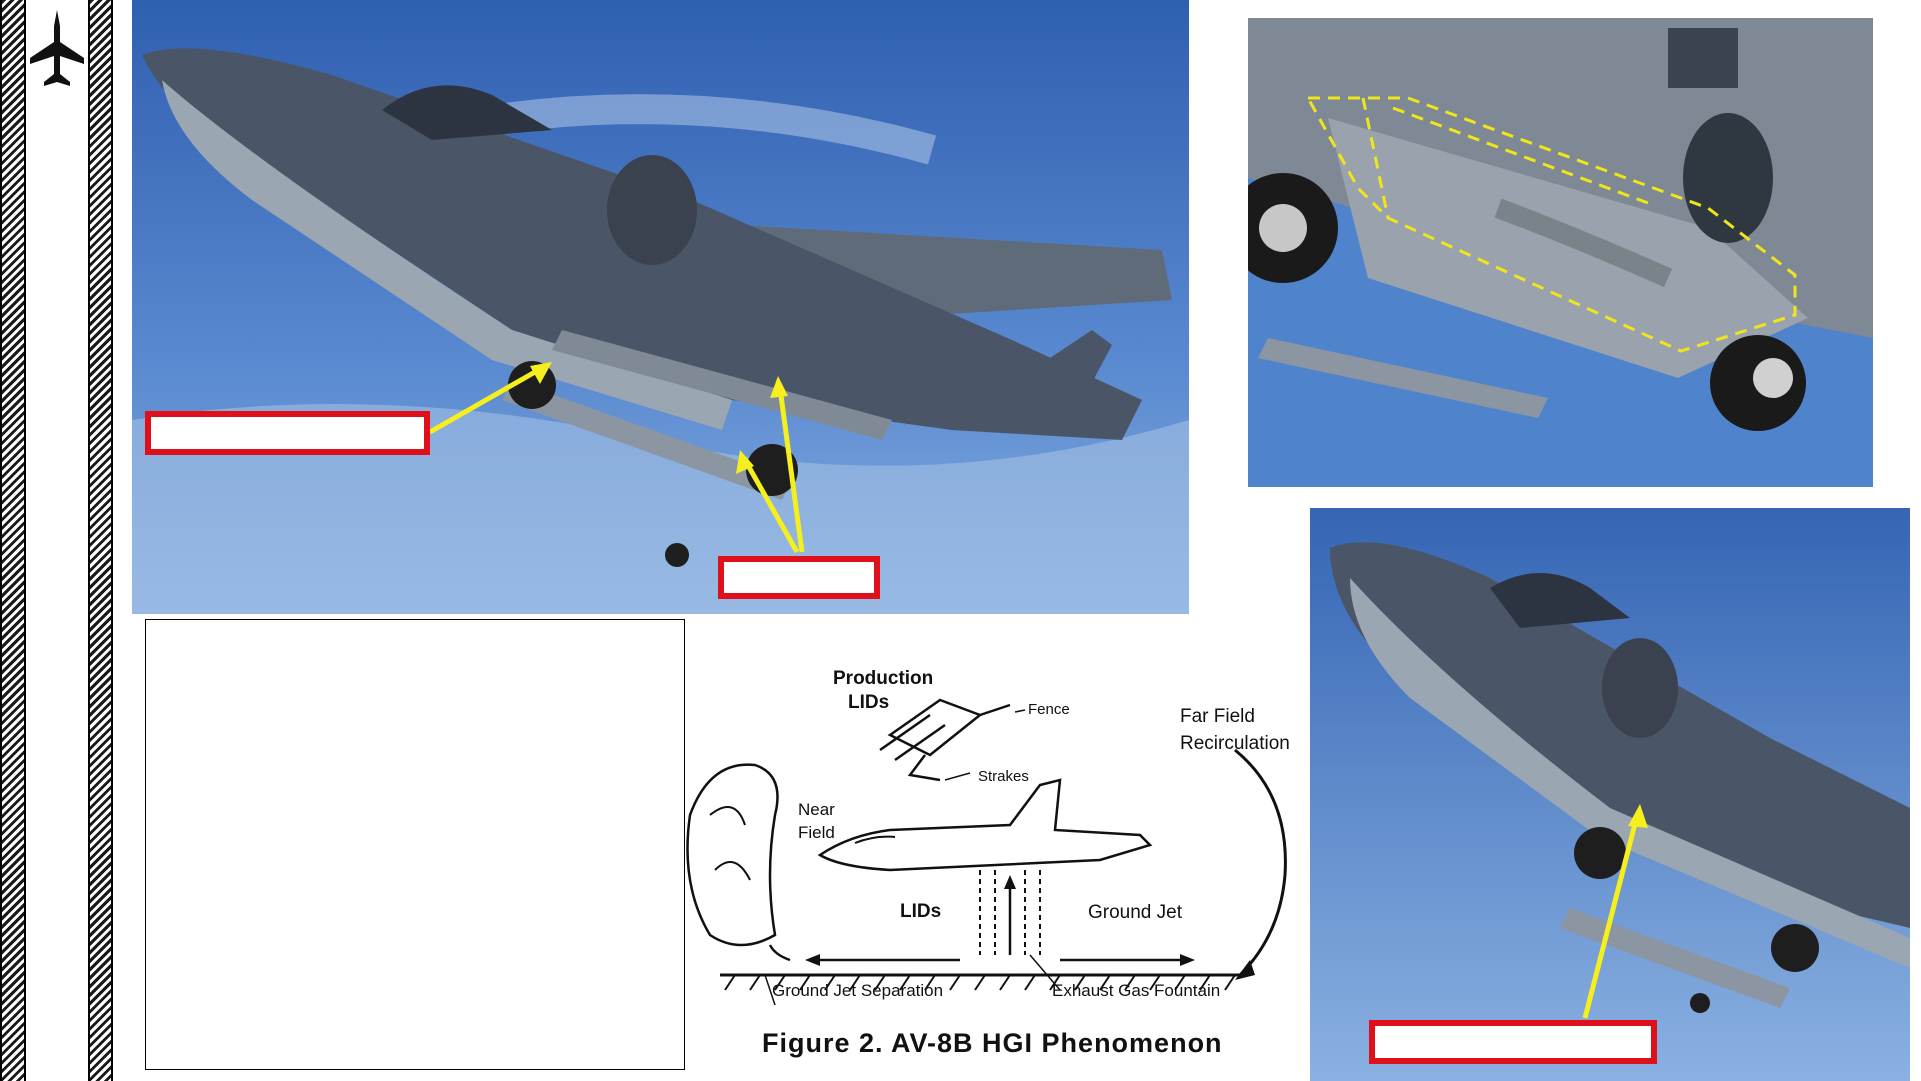 The image size is (1921, 1081). What do you see at coordinates (57, 49) in the screenshot?
I see `jet-aircraft-icon` at bounding box center [57, 49].